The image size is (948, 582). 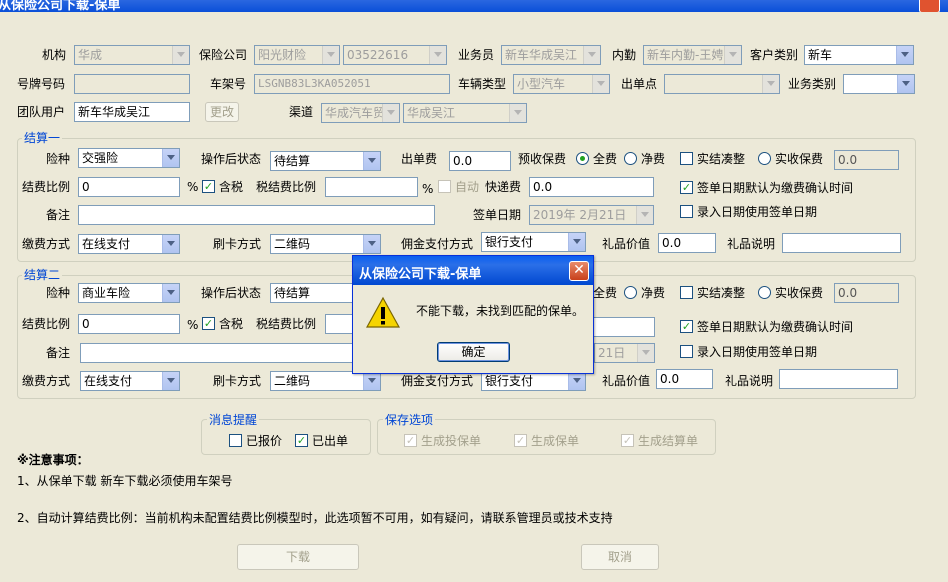 What do you see at coordinates (757, 212) in the screenshot?
I see `entry-date-label-1: 录入日期使用签单日期` at bounding box center [757, 212].